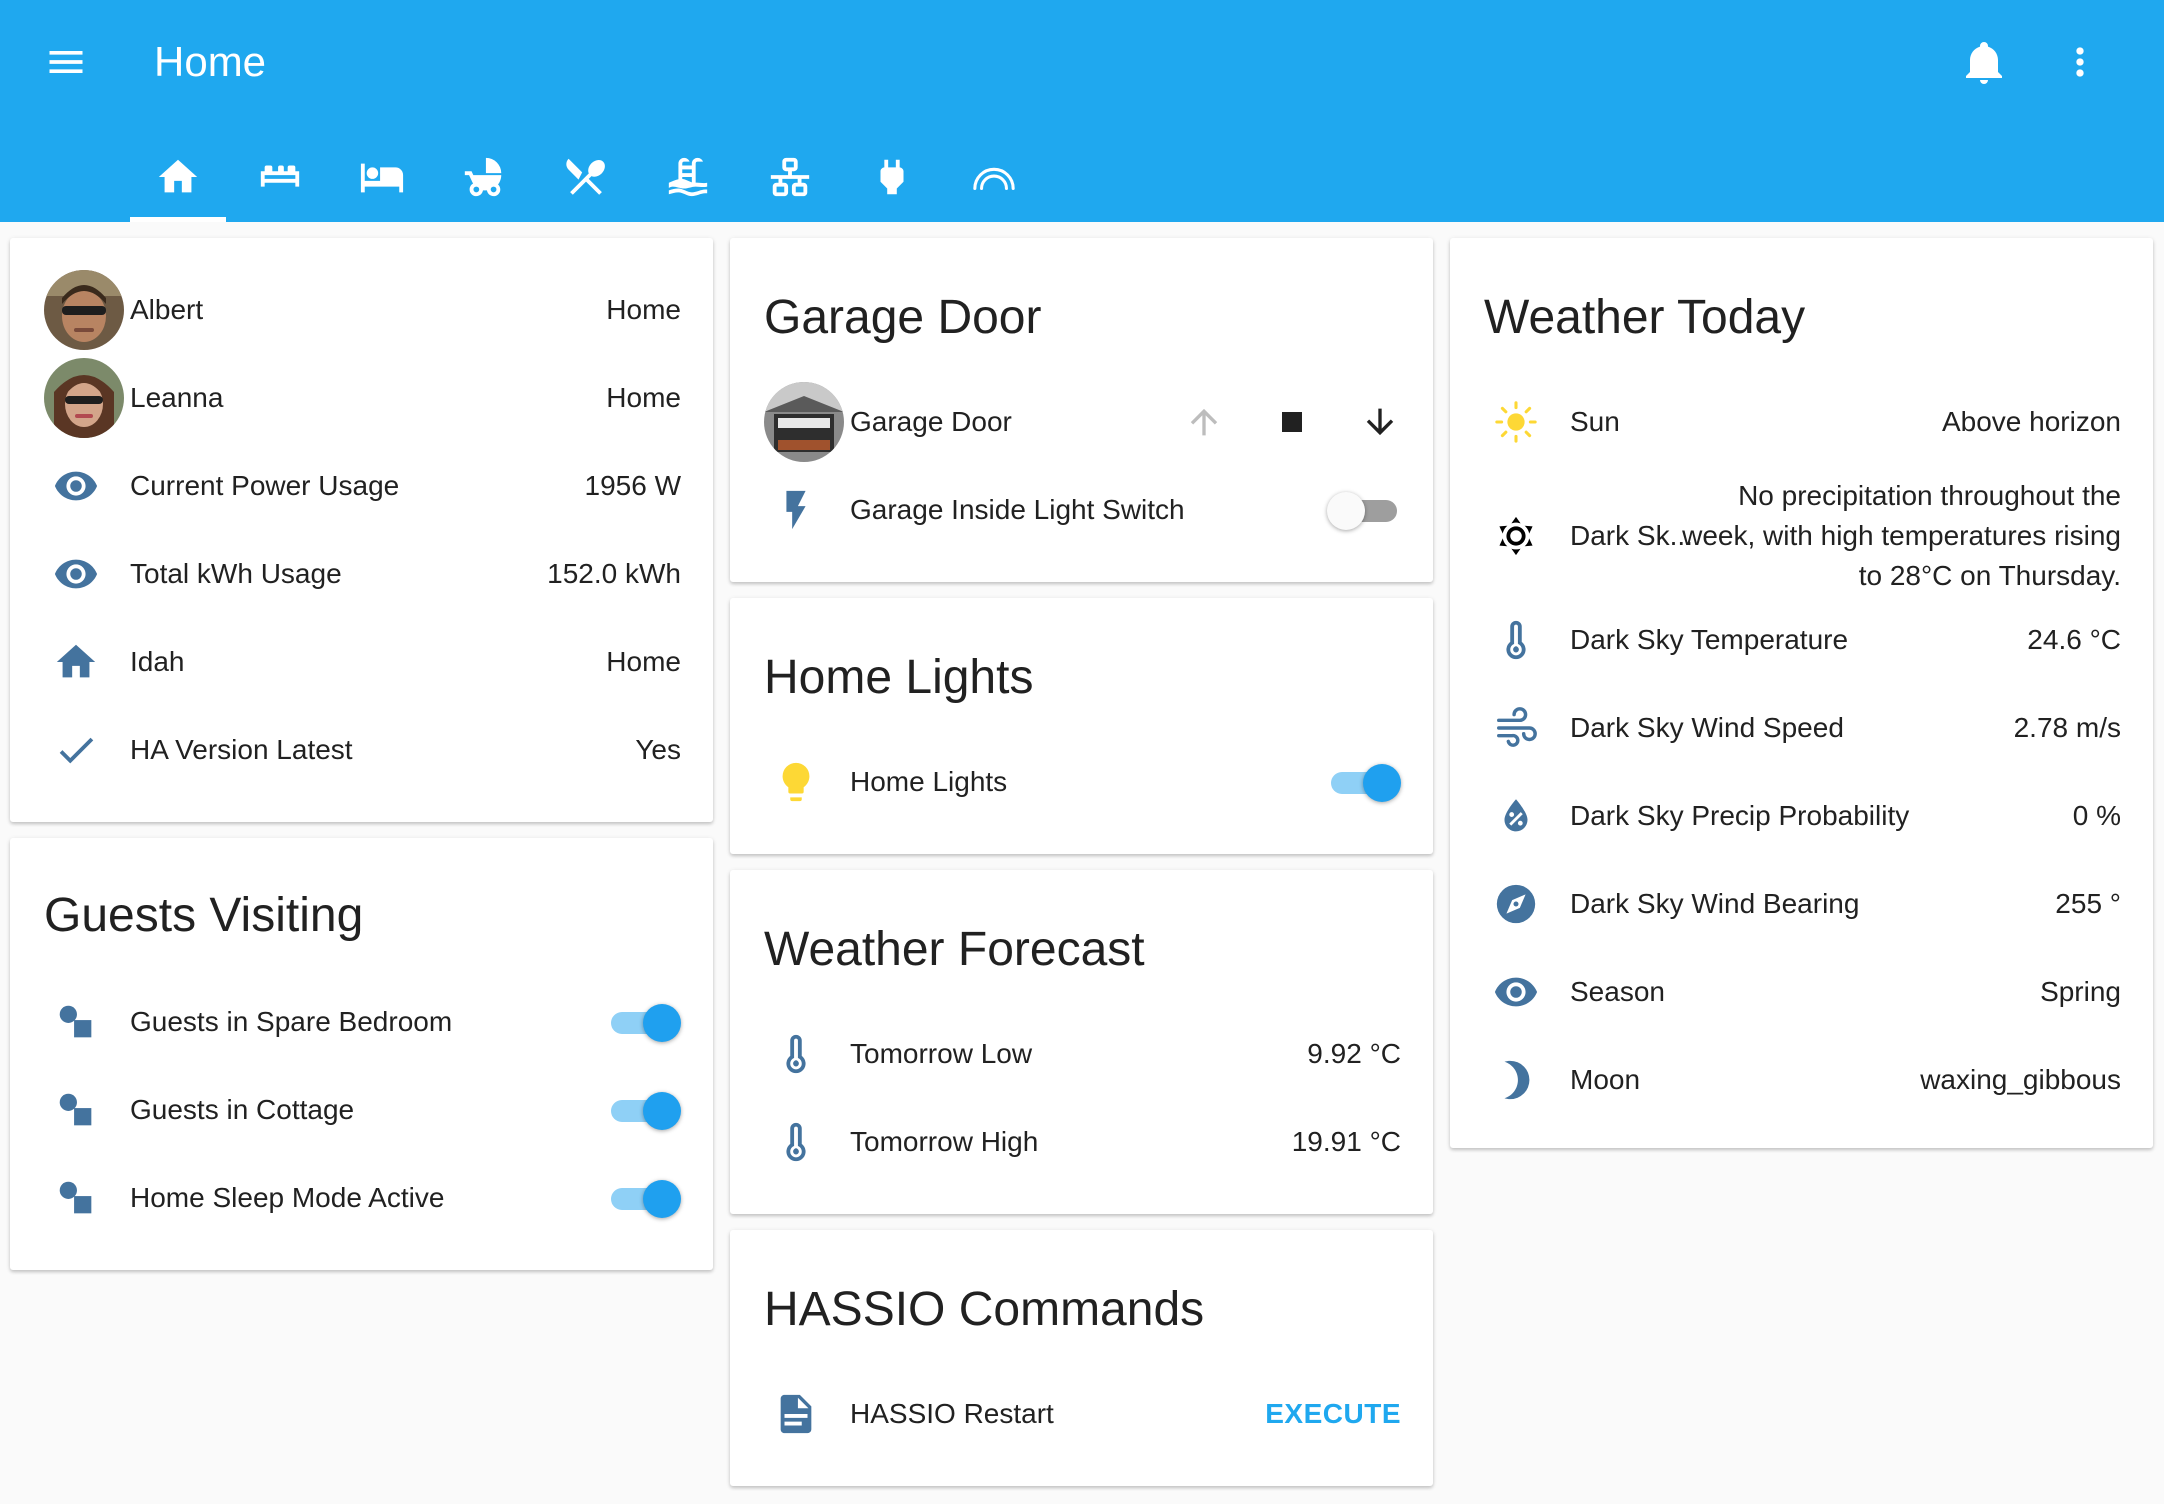 The width and height of the screenshot is (2164, 1504). Describe the element at coordinates (265, 485) in the screenshot. I see `row-label: Current Power Usage` at that location.